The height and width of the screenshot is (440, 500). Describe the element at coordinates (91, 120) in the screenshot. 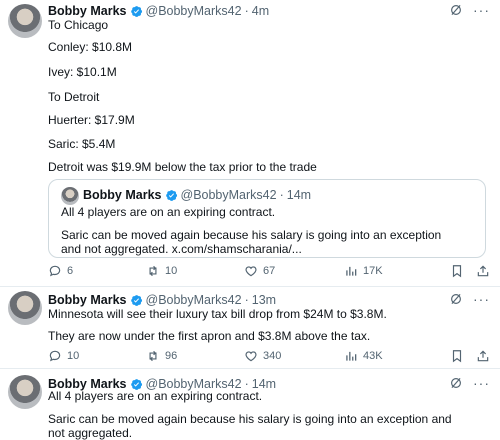

I see `tweet-text-line: Huerter: $17.9M` at that location.